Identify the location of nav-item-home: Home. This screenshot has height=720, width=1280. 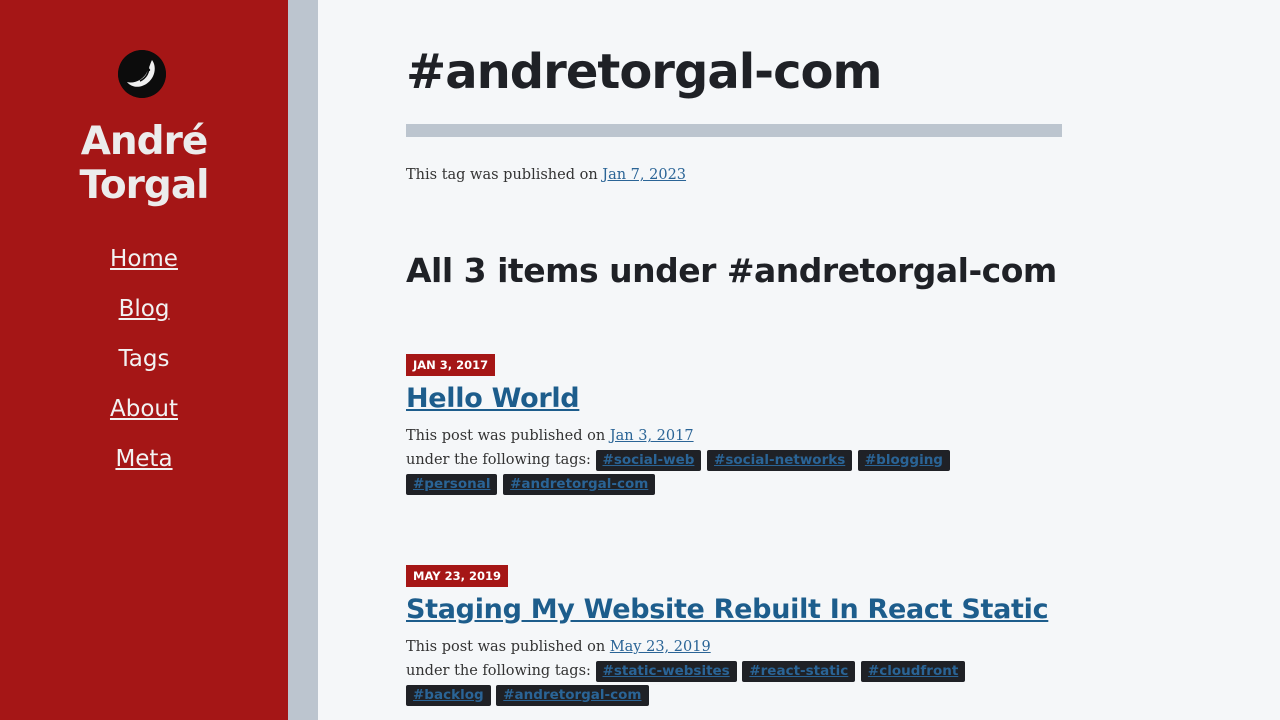
(144, 265).